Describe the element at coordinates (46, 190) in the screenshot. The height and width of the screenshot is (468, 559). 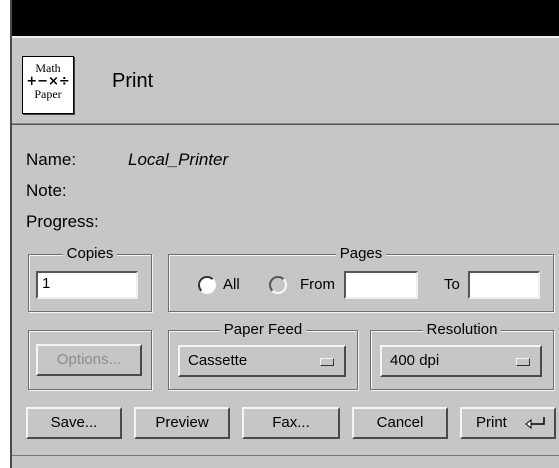
I see `note-label: Note:` at that location.